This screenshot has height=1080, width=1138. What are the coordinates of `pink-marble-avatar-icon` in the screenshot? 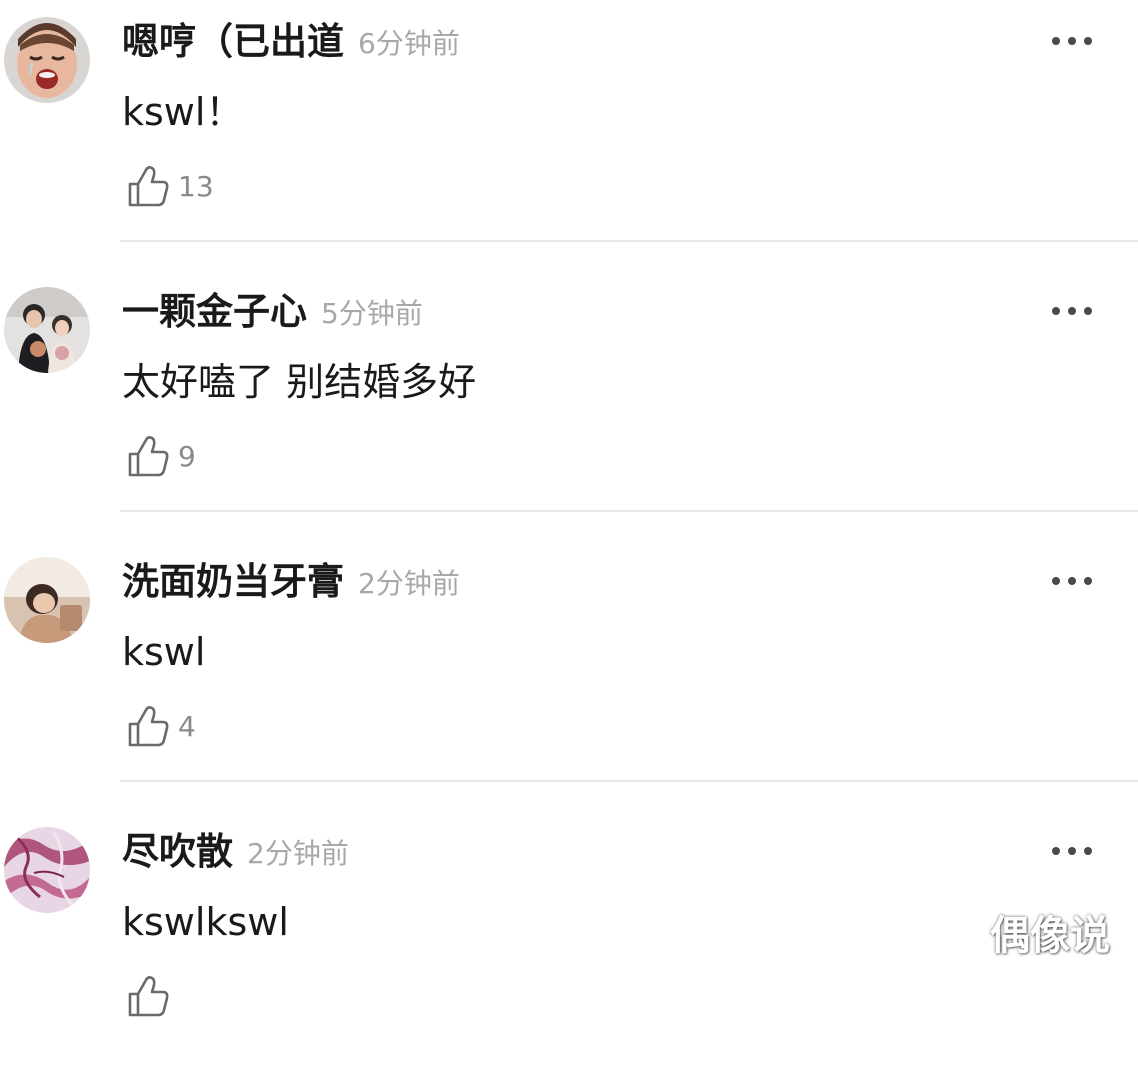 It's located at (47, 870).